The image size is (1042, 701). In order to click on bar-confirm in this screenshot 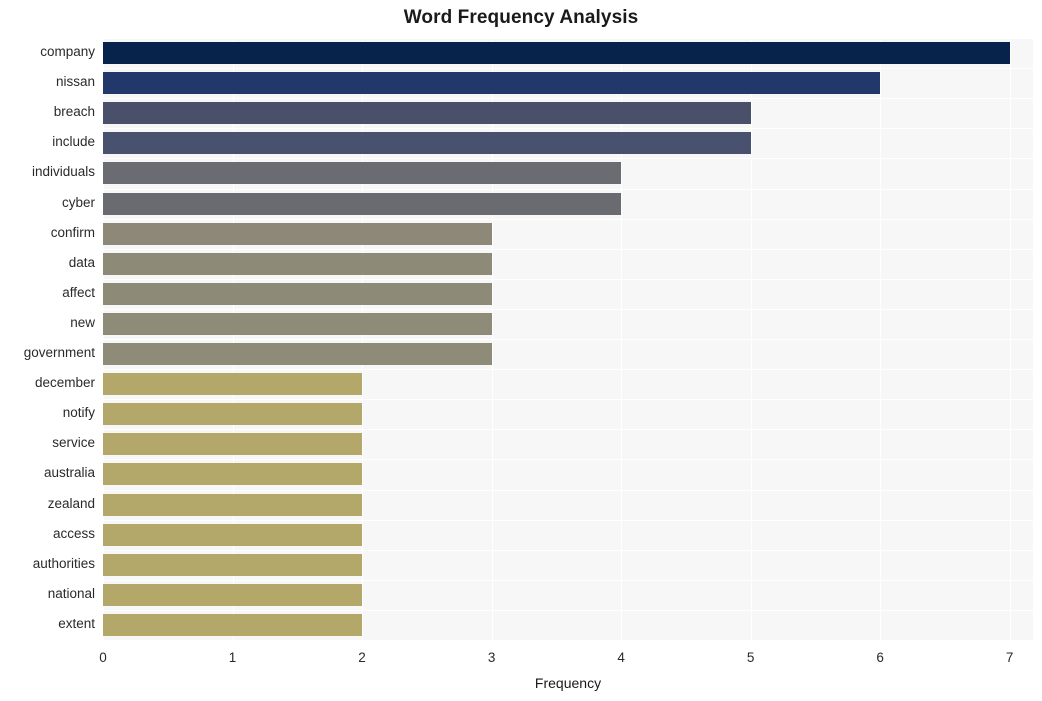, I will do `click(297, 233)`.